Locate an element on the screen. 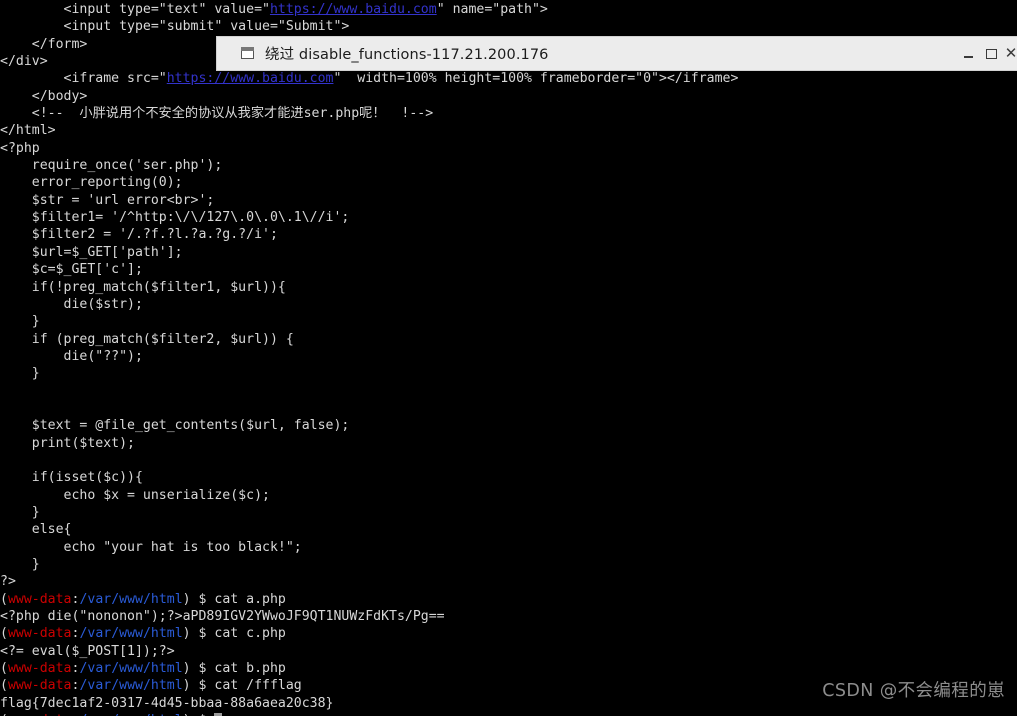 Image resolution: width=1017 pixels, height=716 pixels. terminal-line: $filter1= '/^http:\/\/127\.0\.0\.1\//i'; is located at coordinates (508, 217).